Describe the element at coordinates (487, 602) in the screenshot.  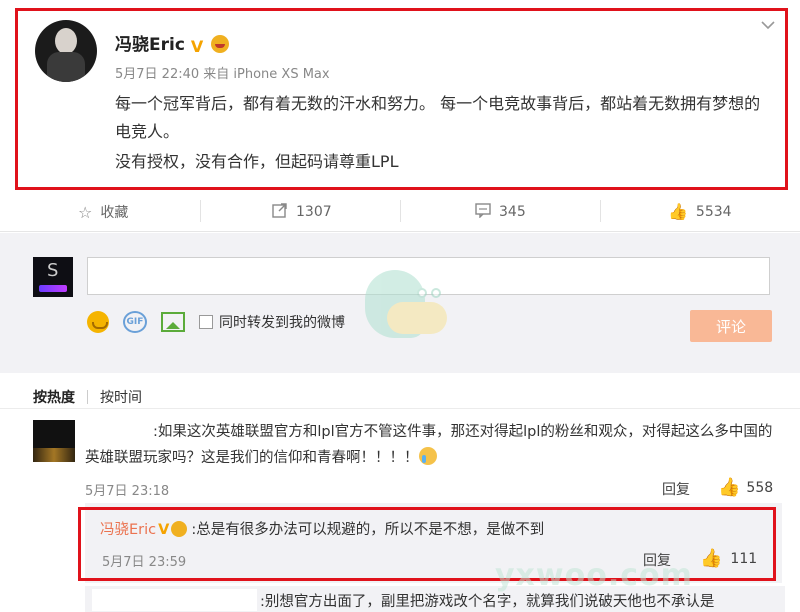
I see `partial-comment-text: :别想官方出面了，副里把游戏改个名字，就算我们说破天他也不承认是` at that location.